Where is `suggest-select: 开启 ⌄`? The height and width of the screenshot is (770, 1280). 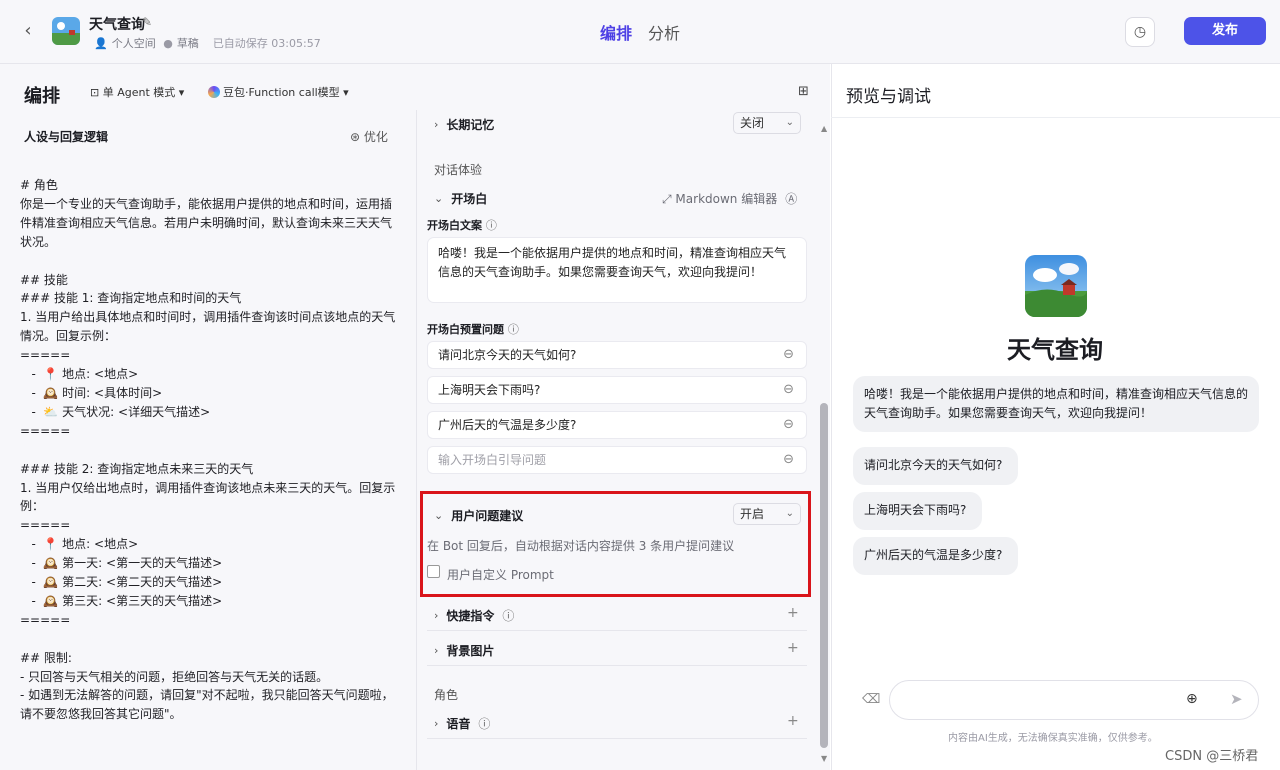 suggest-select: 开启 ⌄ is located at coordinates (767, 514).